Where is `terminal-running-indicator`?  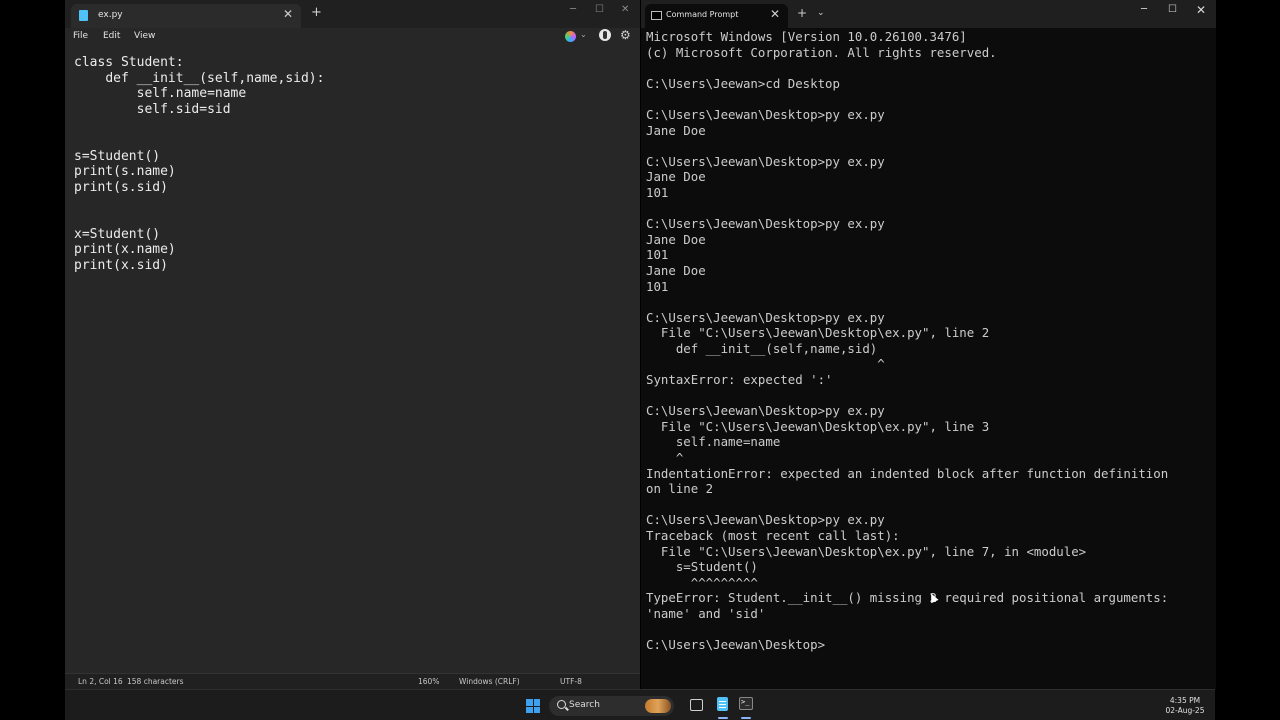 terminal-running-indicator is located at coordinates (746, 718).